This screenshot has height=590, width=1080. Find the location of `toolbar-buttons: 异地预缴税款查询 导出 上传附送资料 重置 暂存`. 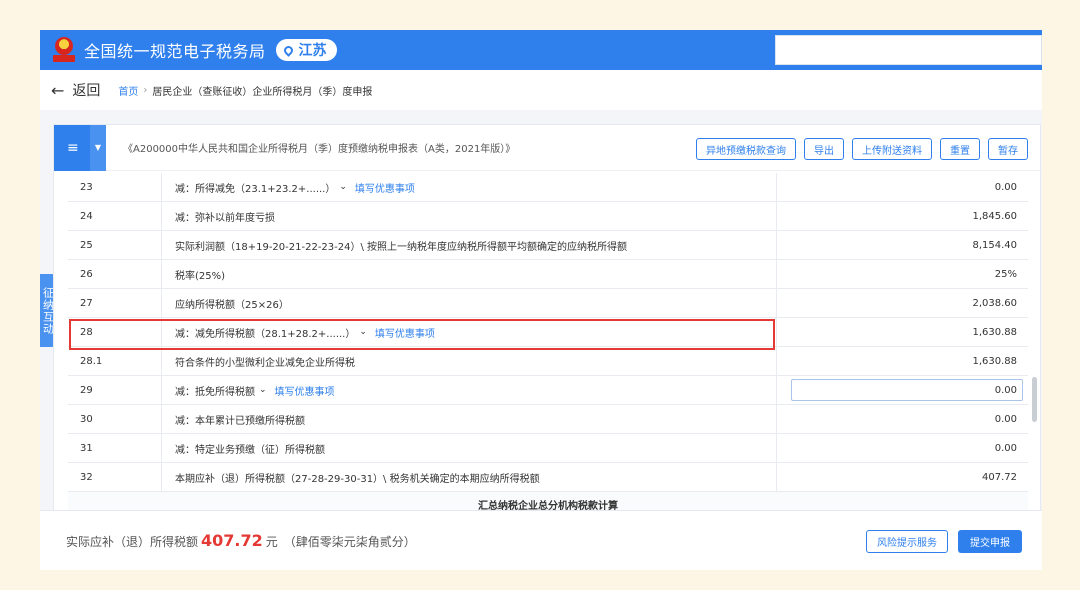

toolbar-buttons: 异地预缴税款查询 导出 上传附送资料 重置 暂存 is located at coordinates (862, 149).